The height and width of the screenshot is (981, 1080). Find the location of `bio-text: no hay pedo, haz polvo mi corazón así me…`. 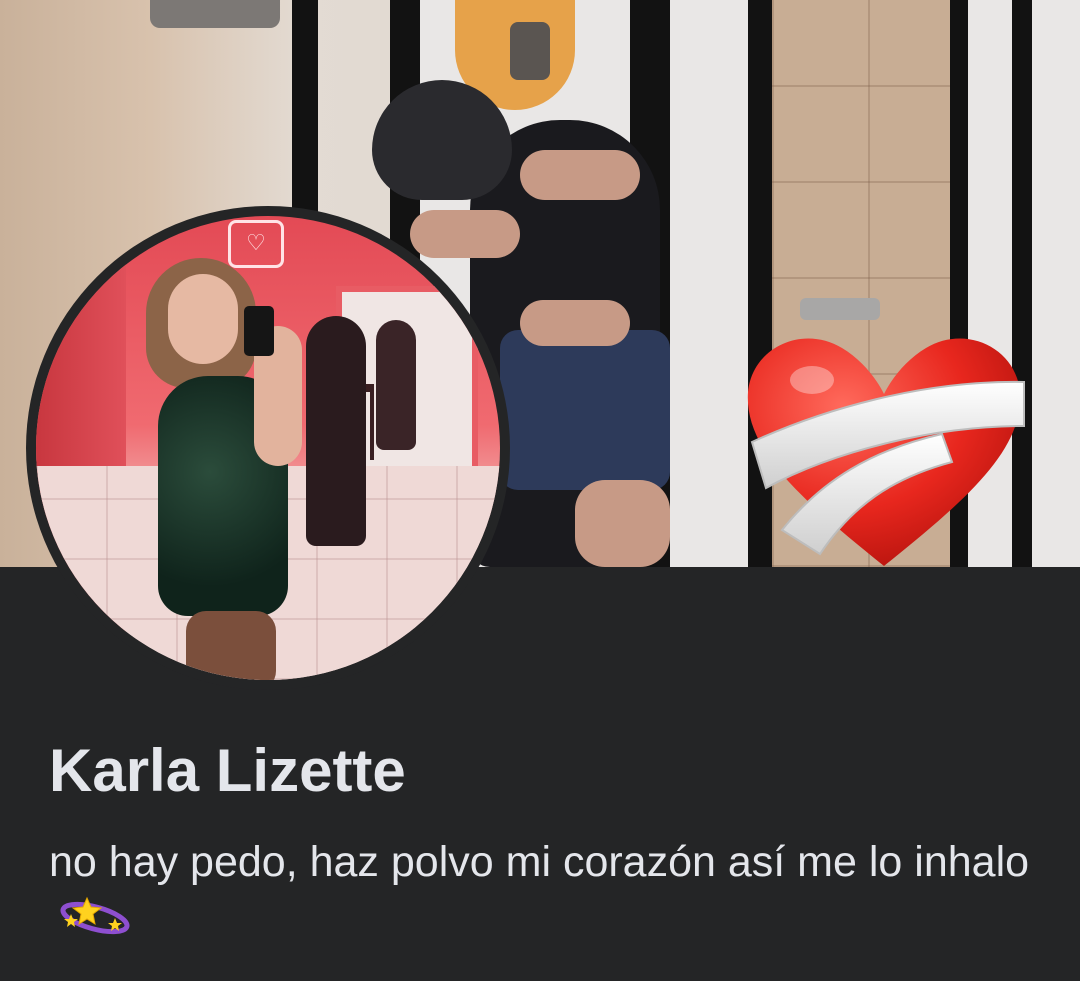

bio-text: no hay pedo, haz polvo mi corazón así me… is located at coordinates (539, 862).